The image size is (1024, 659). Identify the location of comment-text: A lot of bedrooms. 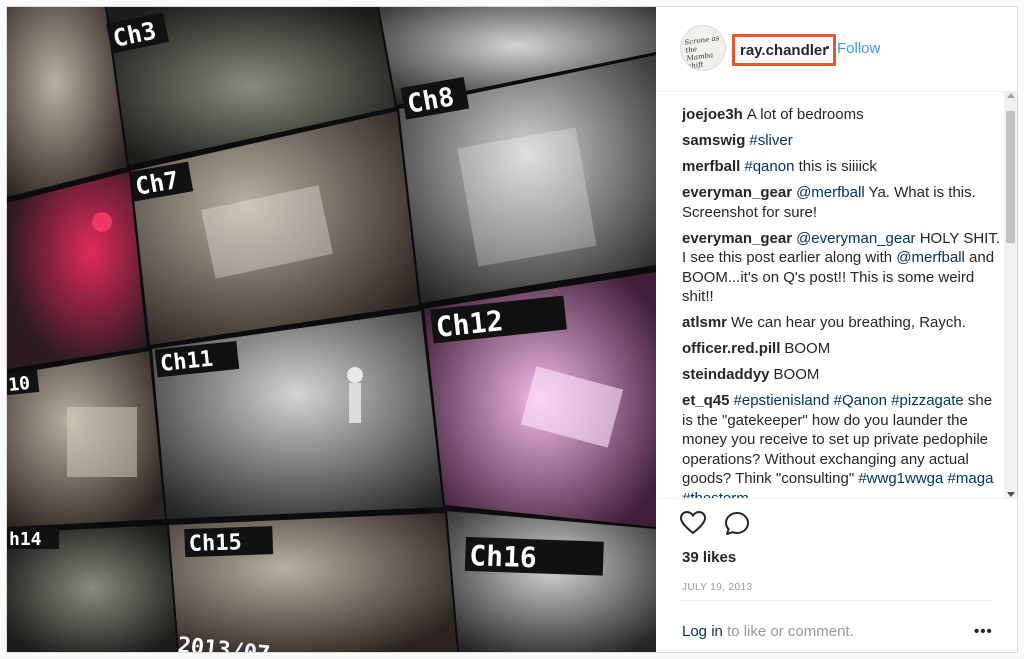
(805, 114).